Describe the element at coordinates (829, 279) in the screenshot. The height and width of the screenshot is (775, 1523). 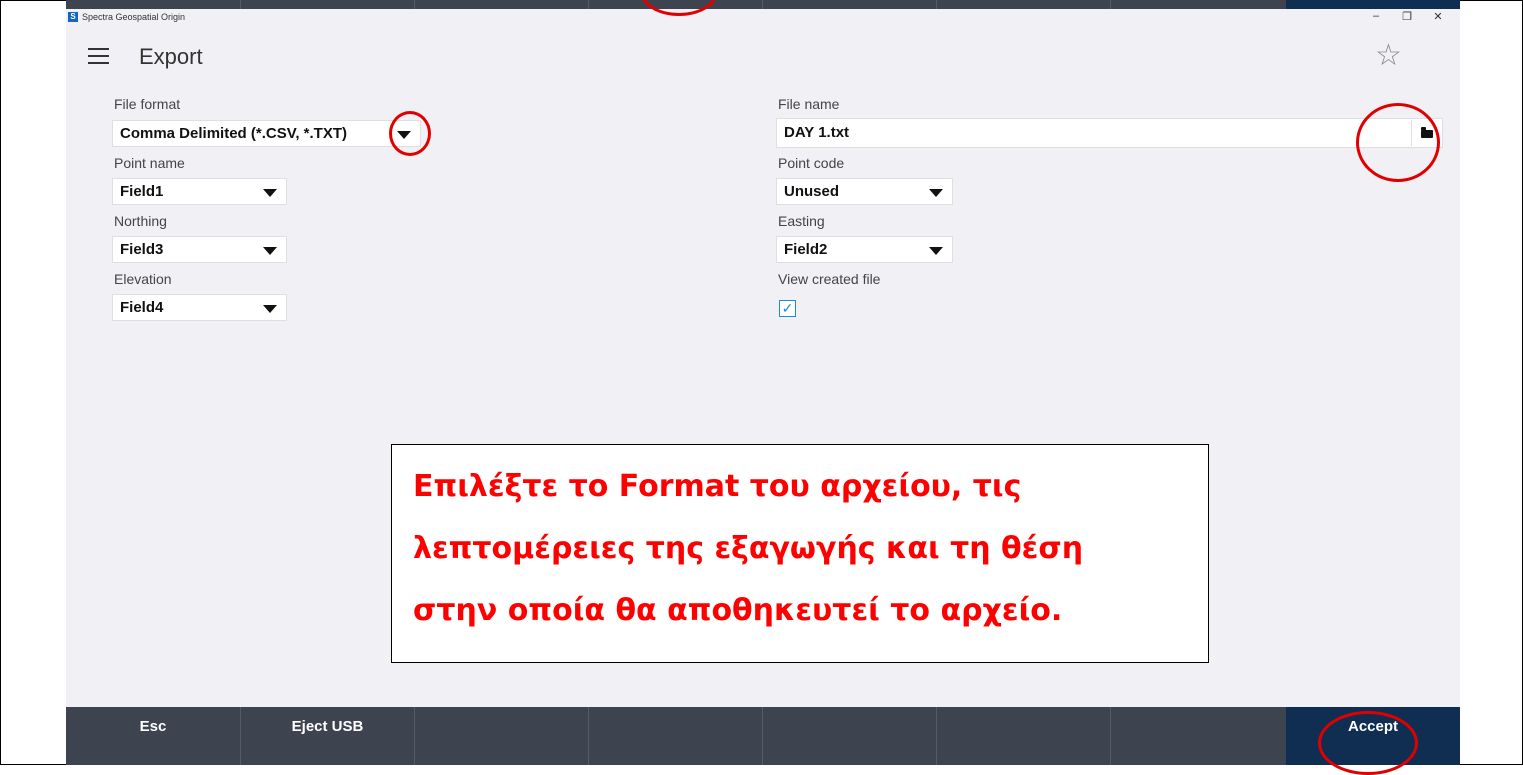
I see `view-created-file-label: View created file` at that location.